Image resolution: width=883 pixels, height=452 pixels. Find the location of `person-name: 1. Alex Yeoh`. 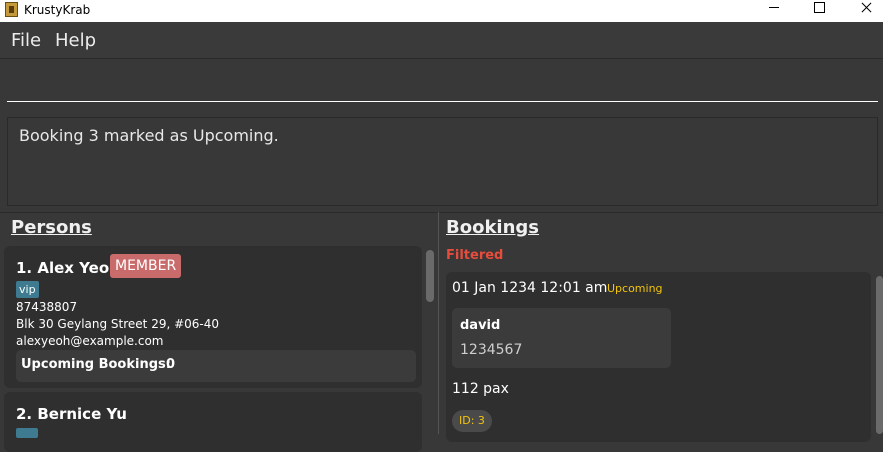

person-name: 1. Alex Yeoh is located at coordinates (68, 268).